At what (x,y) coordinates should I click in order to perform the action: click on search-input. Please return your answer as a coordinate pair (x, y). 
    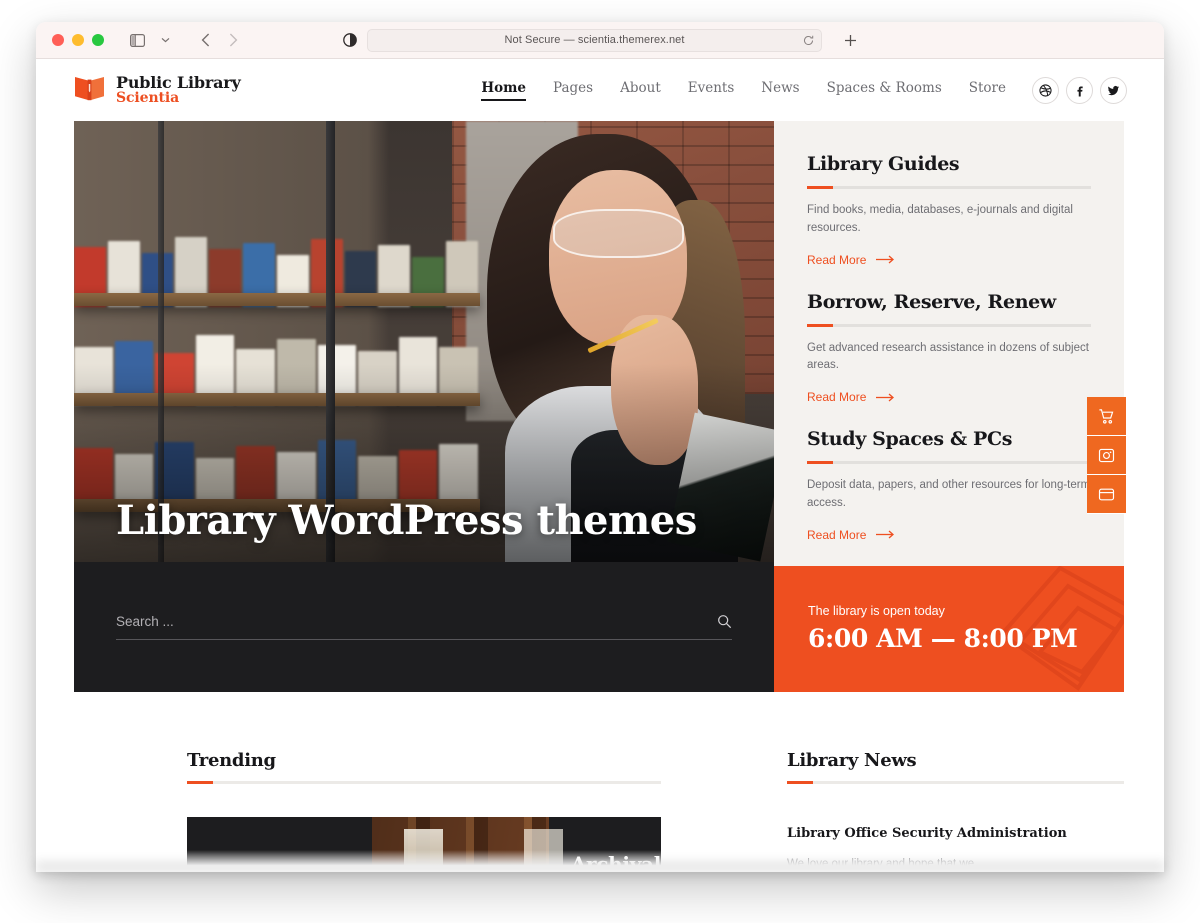
    Looking at the image, I should click on (416, 621).